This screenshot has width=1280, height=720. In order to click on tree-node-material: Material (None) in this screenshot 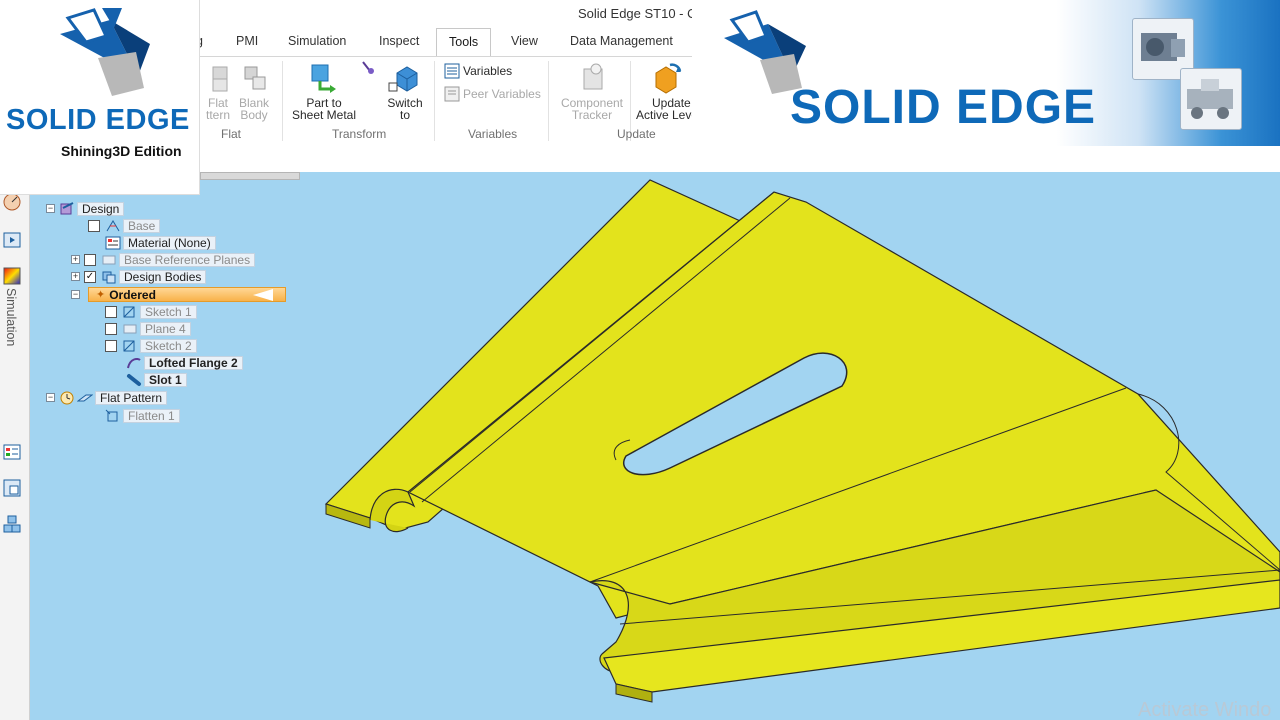, I will do `click(160, 242)`.